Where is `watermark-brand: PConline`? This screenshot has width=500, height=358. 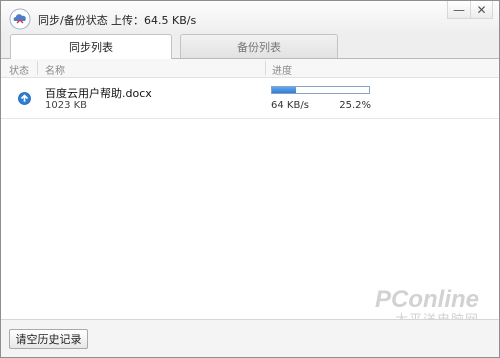 watermark-brand: PConline is located at coordinates (426, 299).